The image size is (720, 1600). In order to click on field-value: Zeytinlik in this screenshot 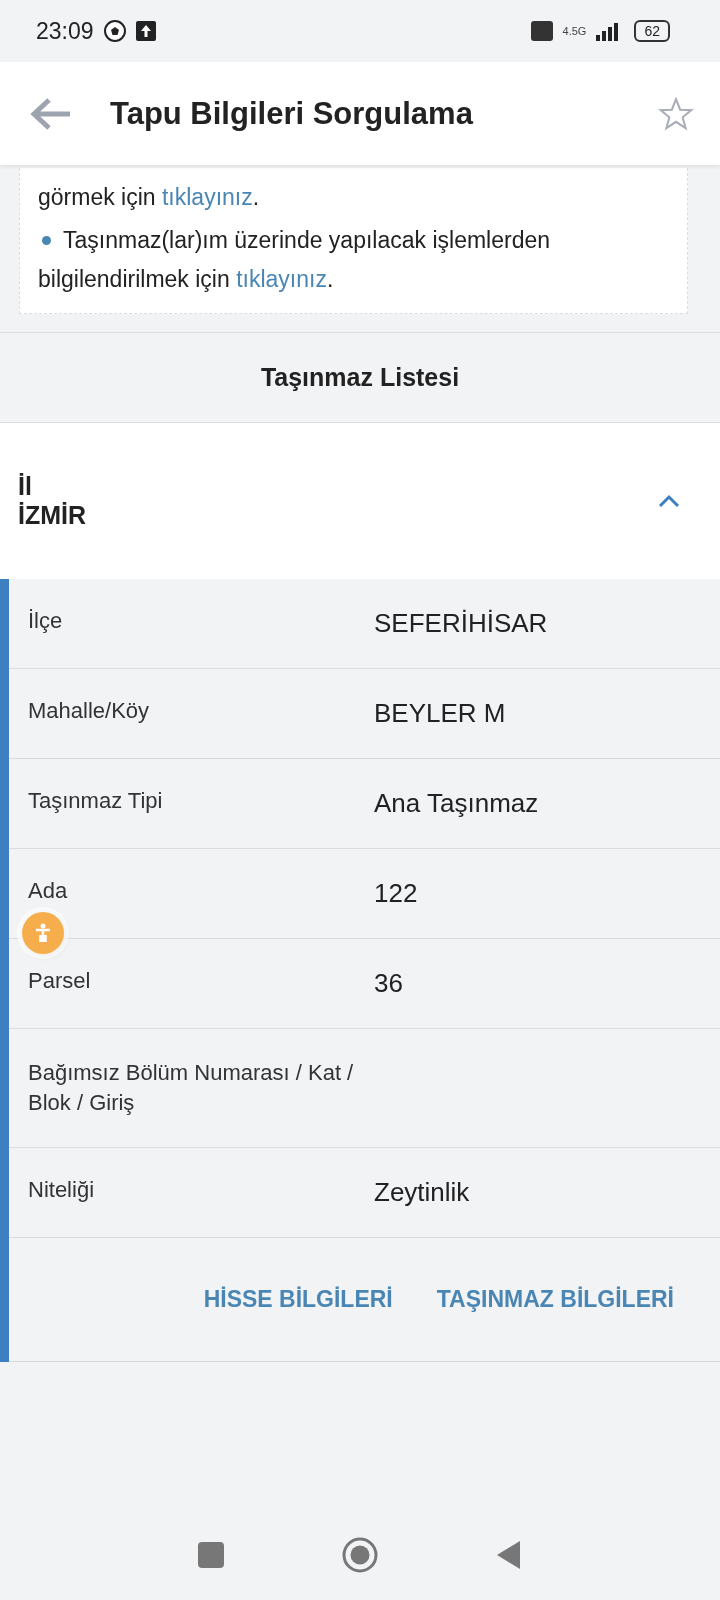, I will do `click(422, 1192)`.